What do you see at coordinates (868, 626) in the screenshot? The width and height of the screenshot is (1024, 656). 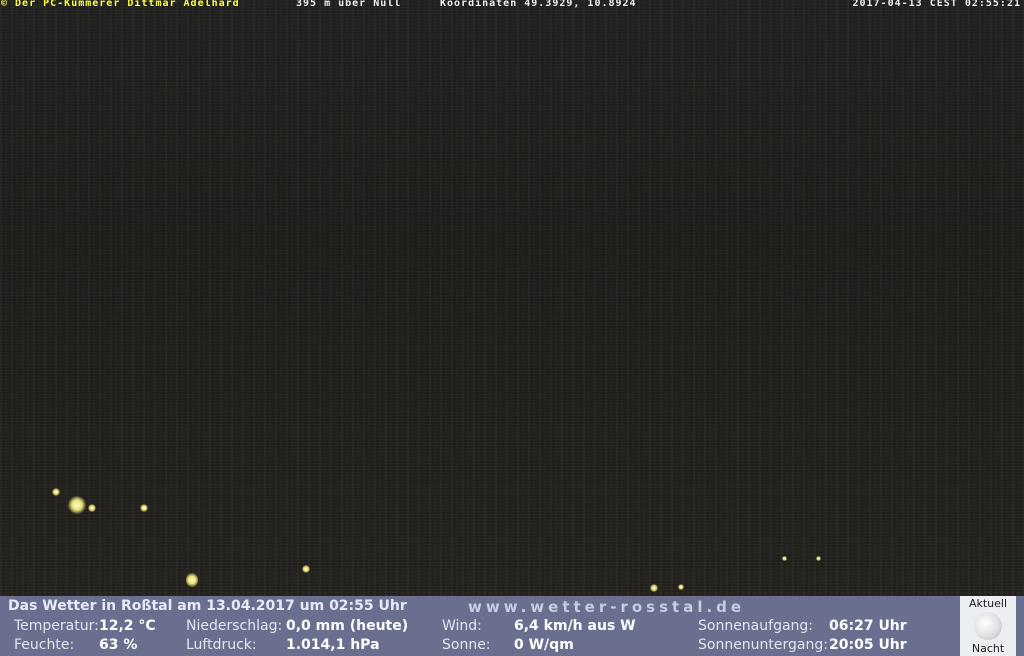 I see `sunrise-value: 06:27 Uhr` at bounding box center [868, 626].